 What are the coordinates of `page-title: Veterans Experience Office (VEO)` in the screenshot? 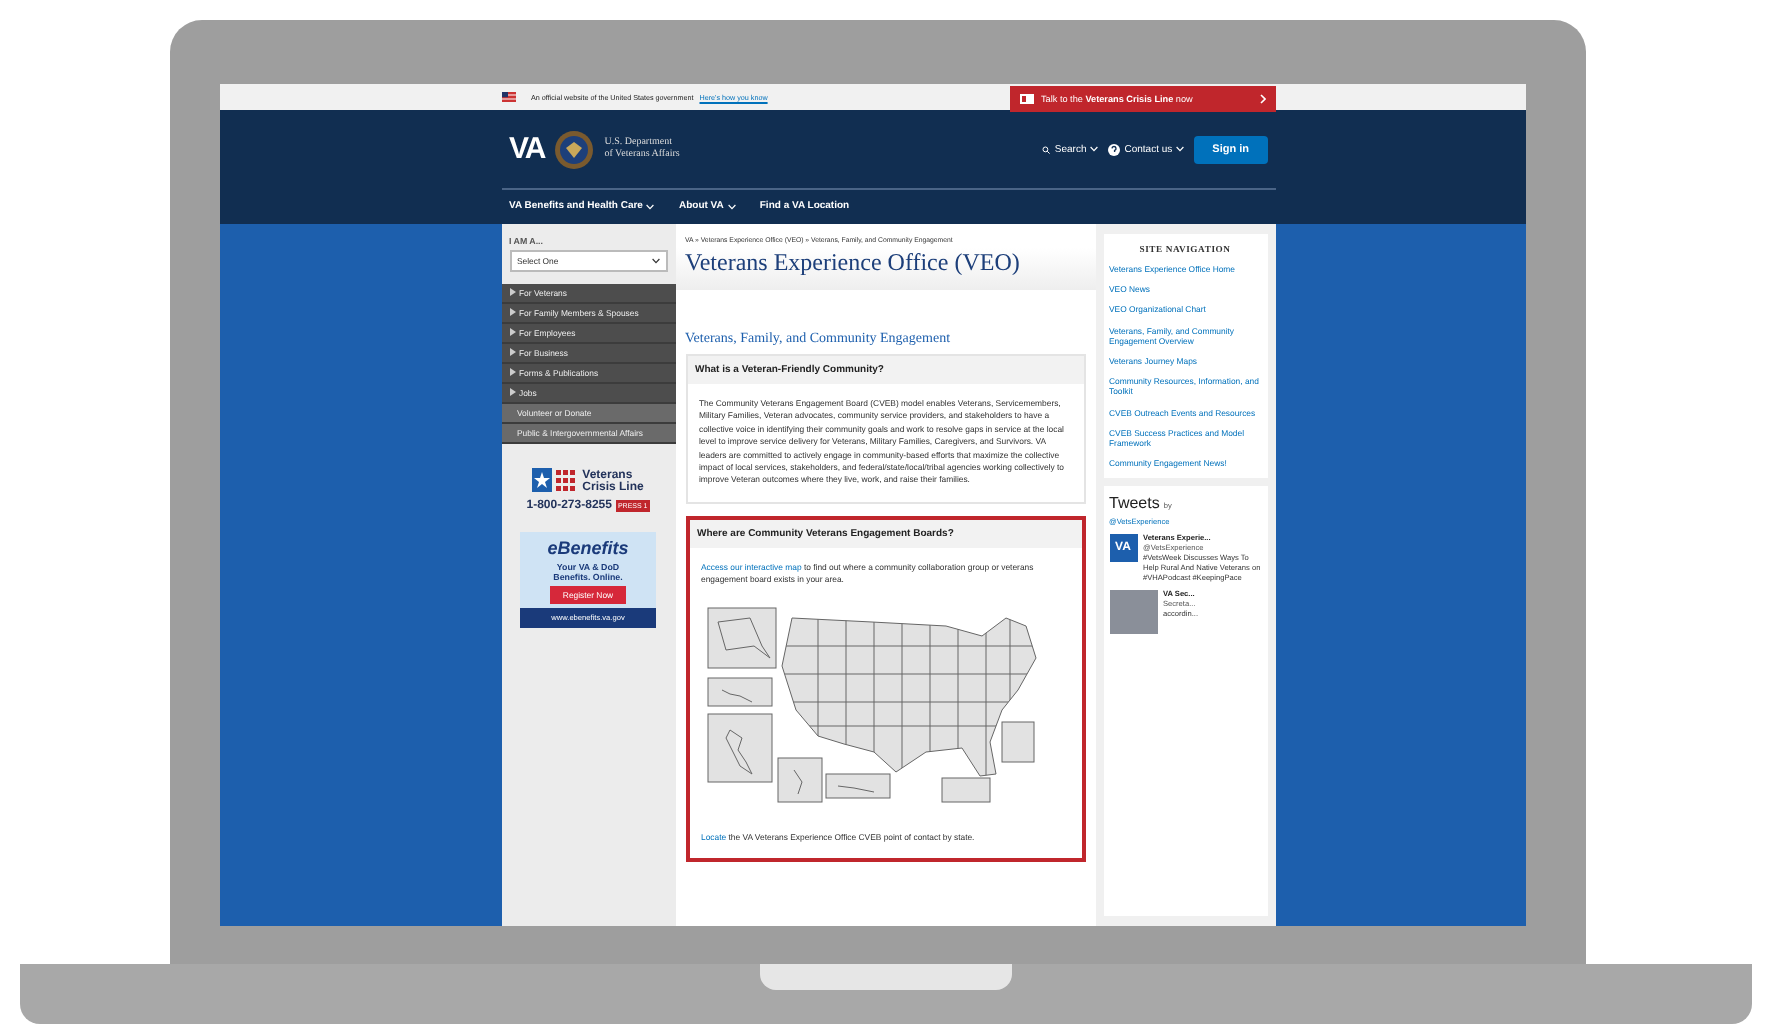 It's located at (885, 269).